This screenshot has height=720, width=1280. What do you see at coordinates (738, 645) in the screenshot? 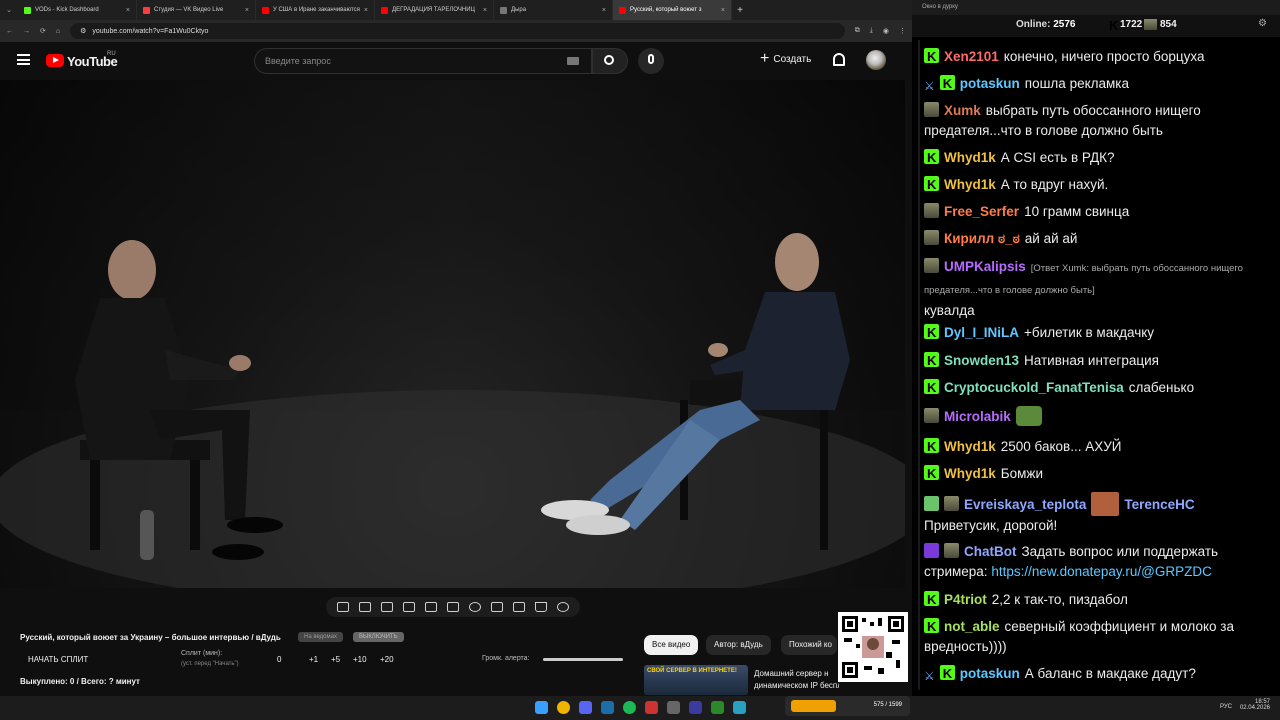
I see `chip-author: Автор: вДудь` at bounding box center [738, 645].